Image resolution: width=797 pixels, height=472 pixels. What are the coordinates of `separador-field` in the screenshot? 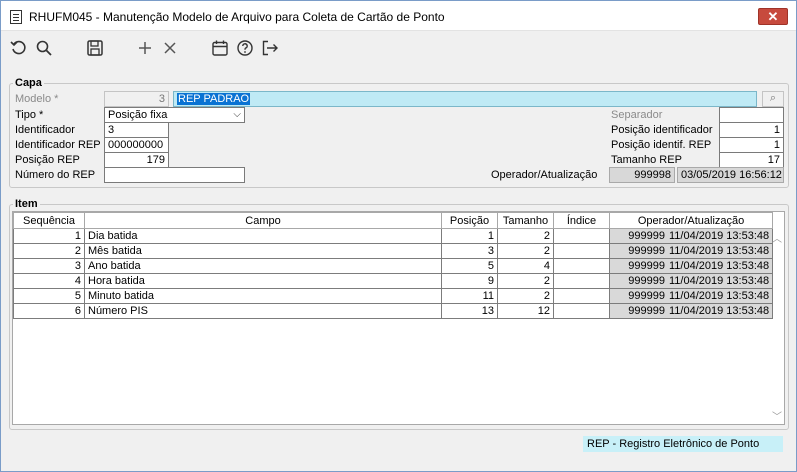 It's located at (751, 115).